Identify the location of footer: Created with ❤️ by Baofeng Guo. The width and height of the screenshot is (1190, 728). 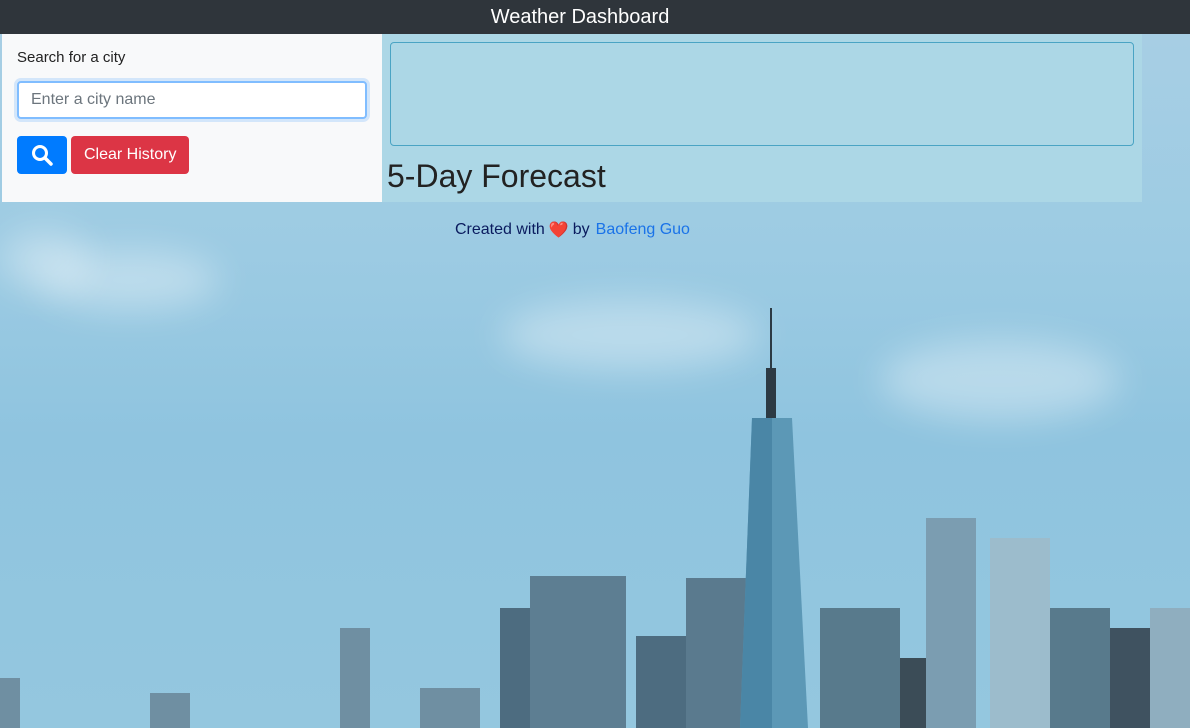
(572, 230).